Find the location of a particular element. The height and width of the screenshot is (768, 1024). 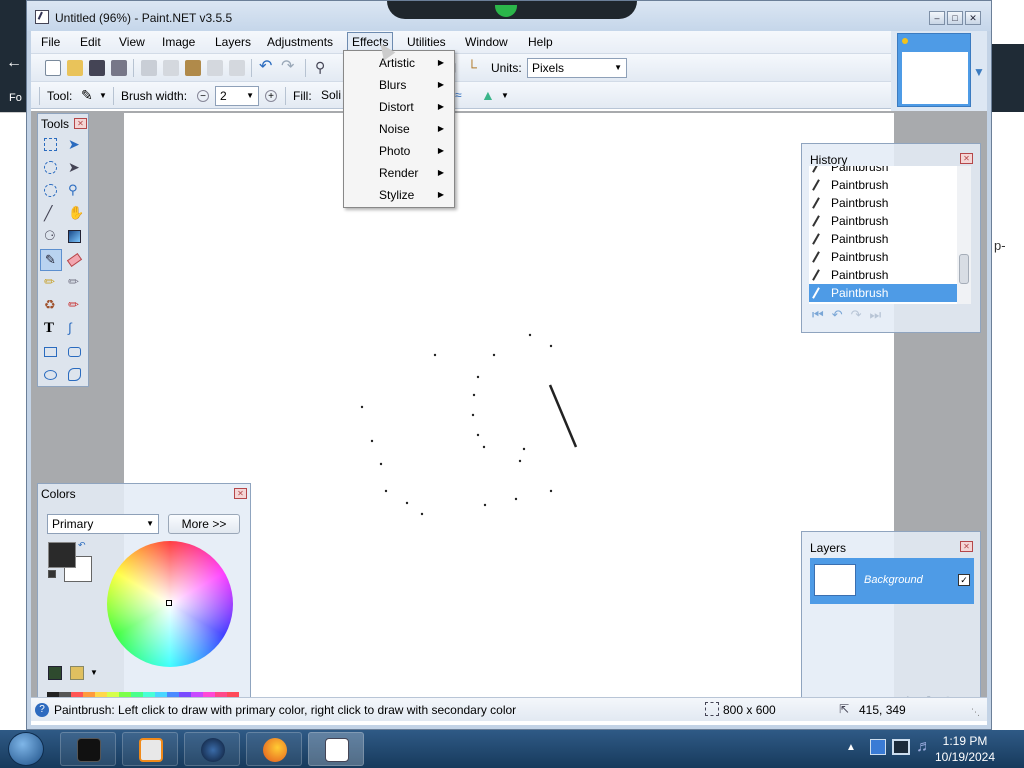

minimize-button: – is located at coordinates (937, 18).